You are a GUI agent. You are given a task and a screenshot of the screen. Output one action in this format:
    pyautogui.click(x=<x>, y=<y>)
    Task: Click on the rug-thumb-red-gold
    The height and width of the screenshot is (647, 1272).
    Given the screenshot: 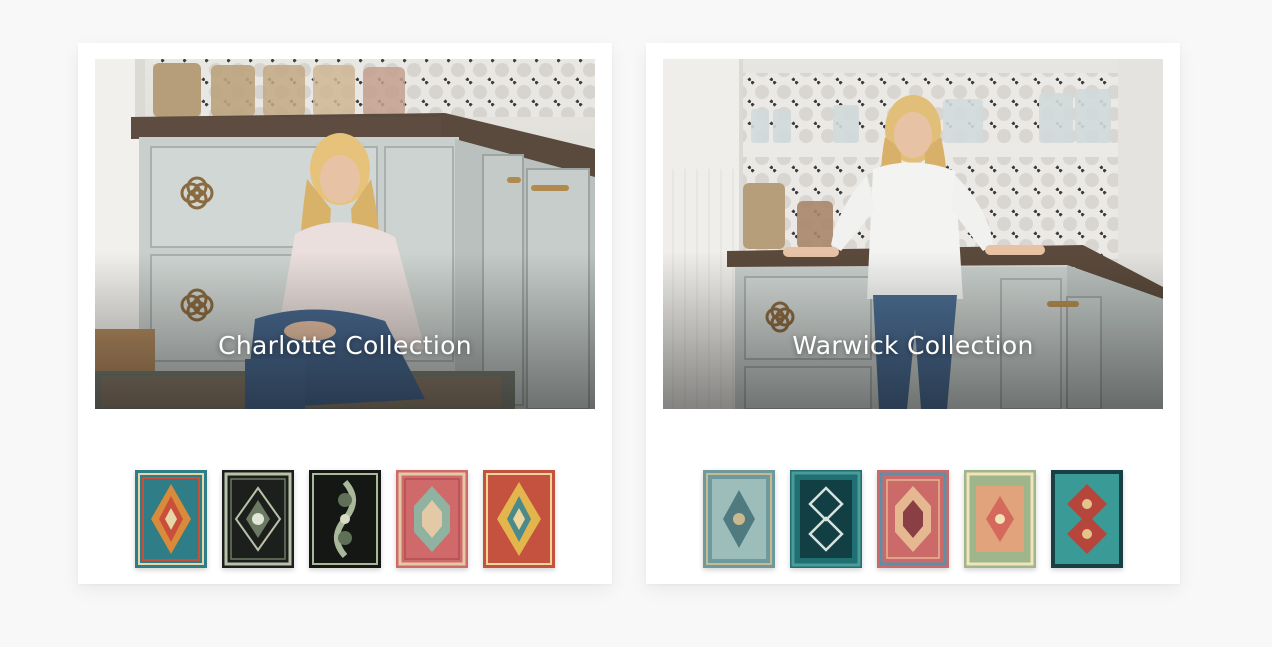 What is the action you would take?
    pyautogui.click(x=519, y=519)
    